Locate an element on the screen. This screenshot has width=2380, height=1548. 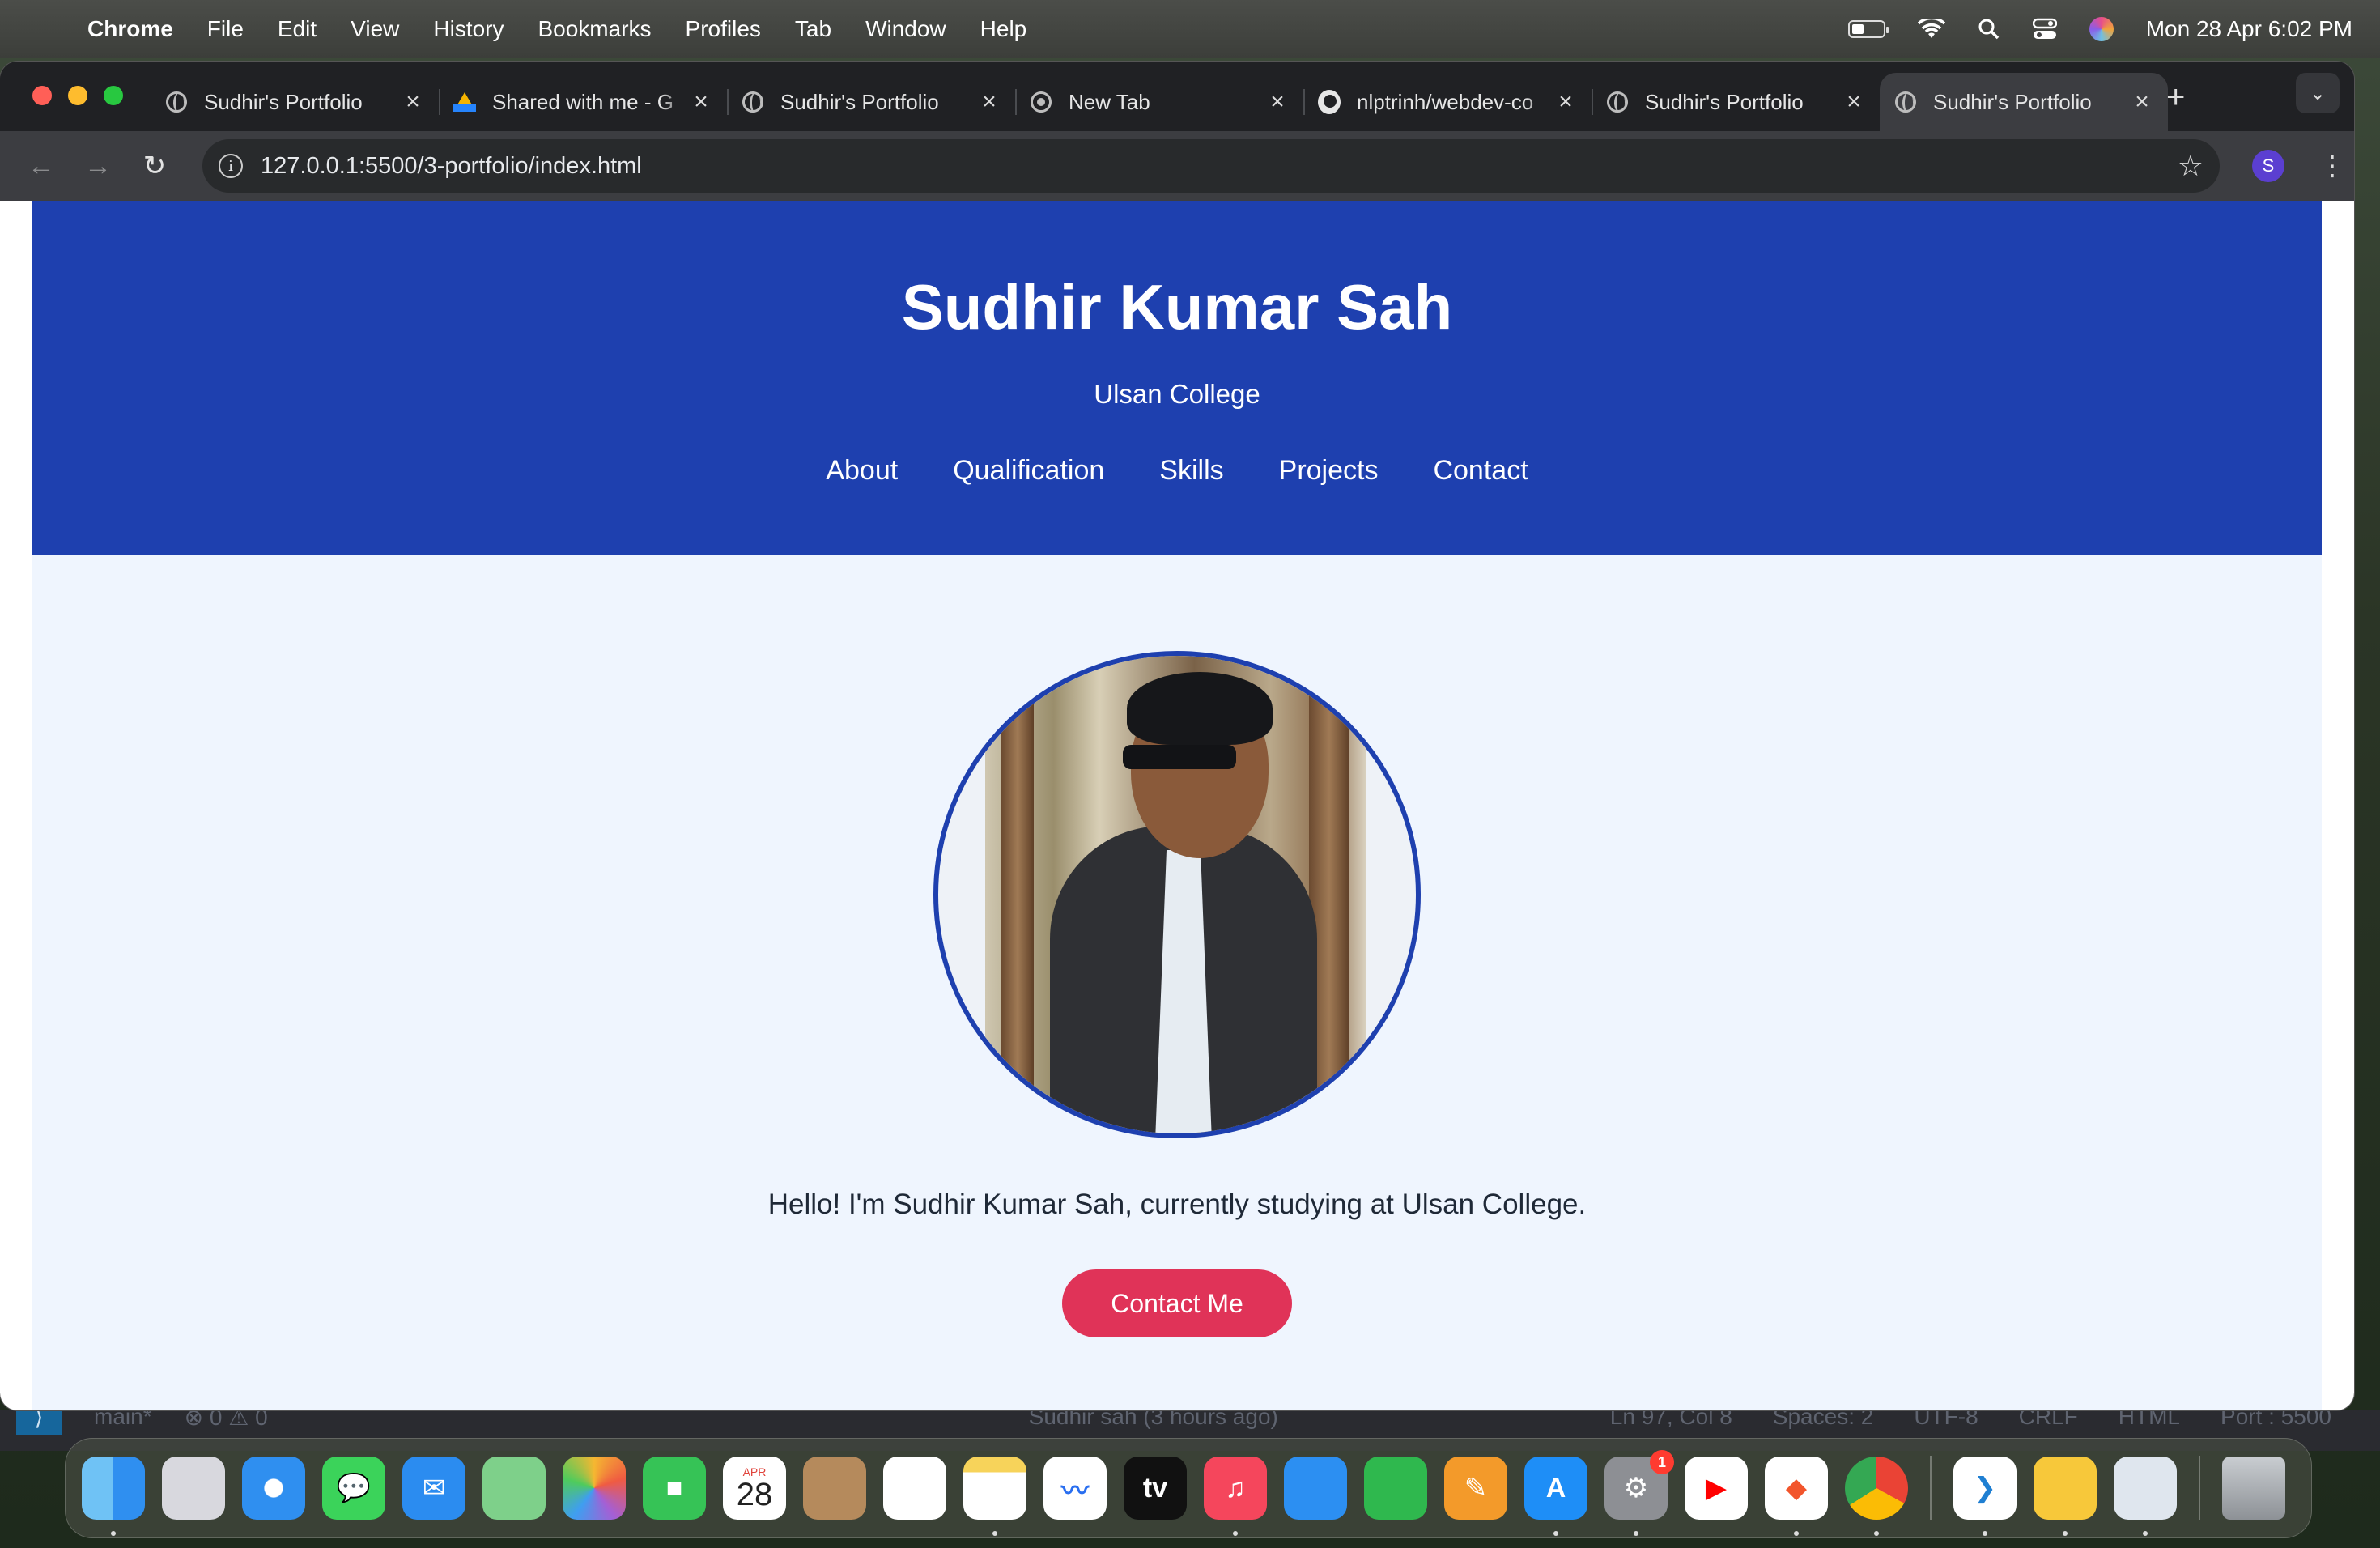
numbers-icon is located at coordinates (1396, 1489).